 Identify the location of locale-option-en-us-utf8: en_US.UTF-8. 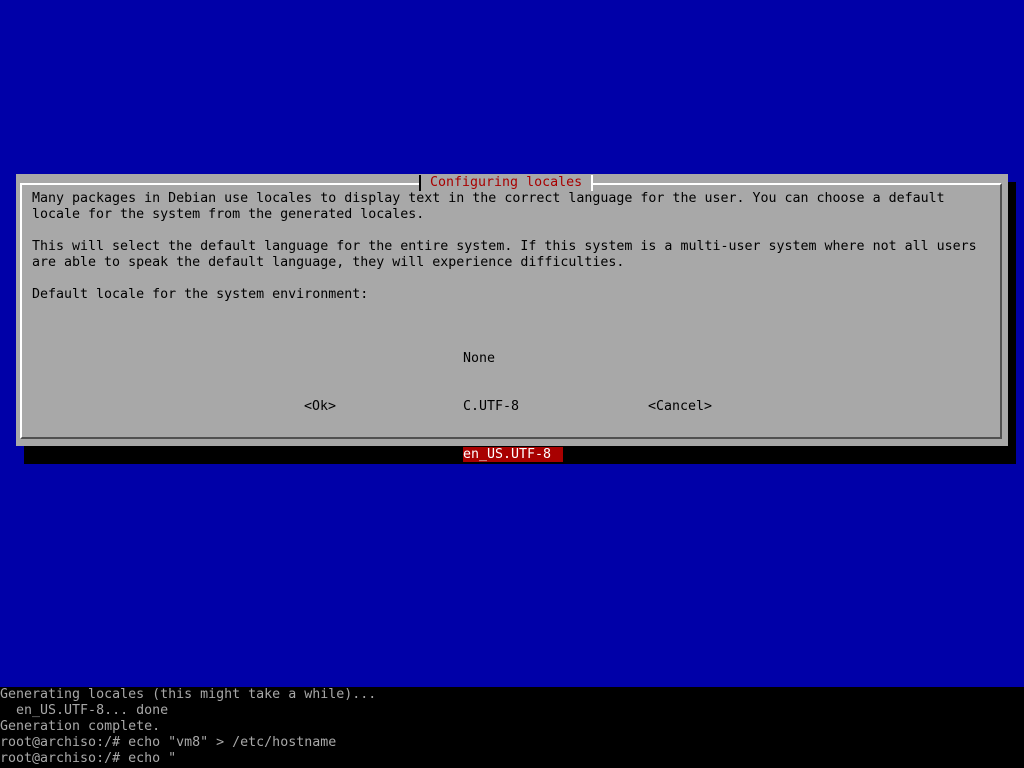
(513, 455).